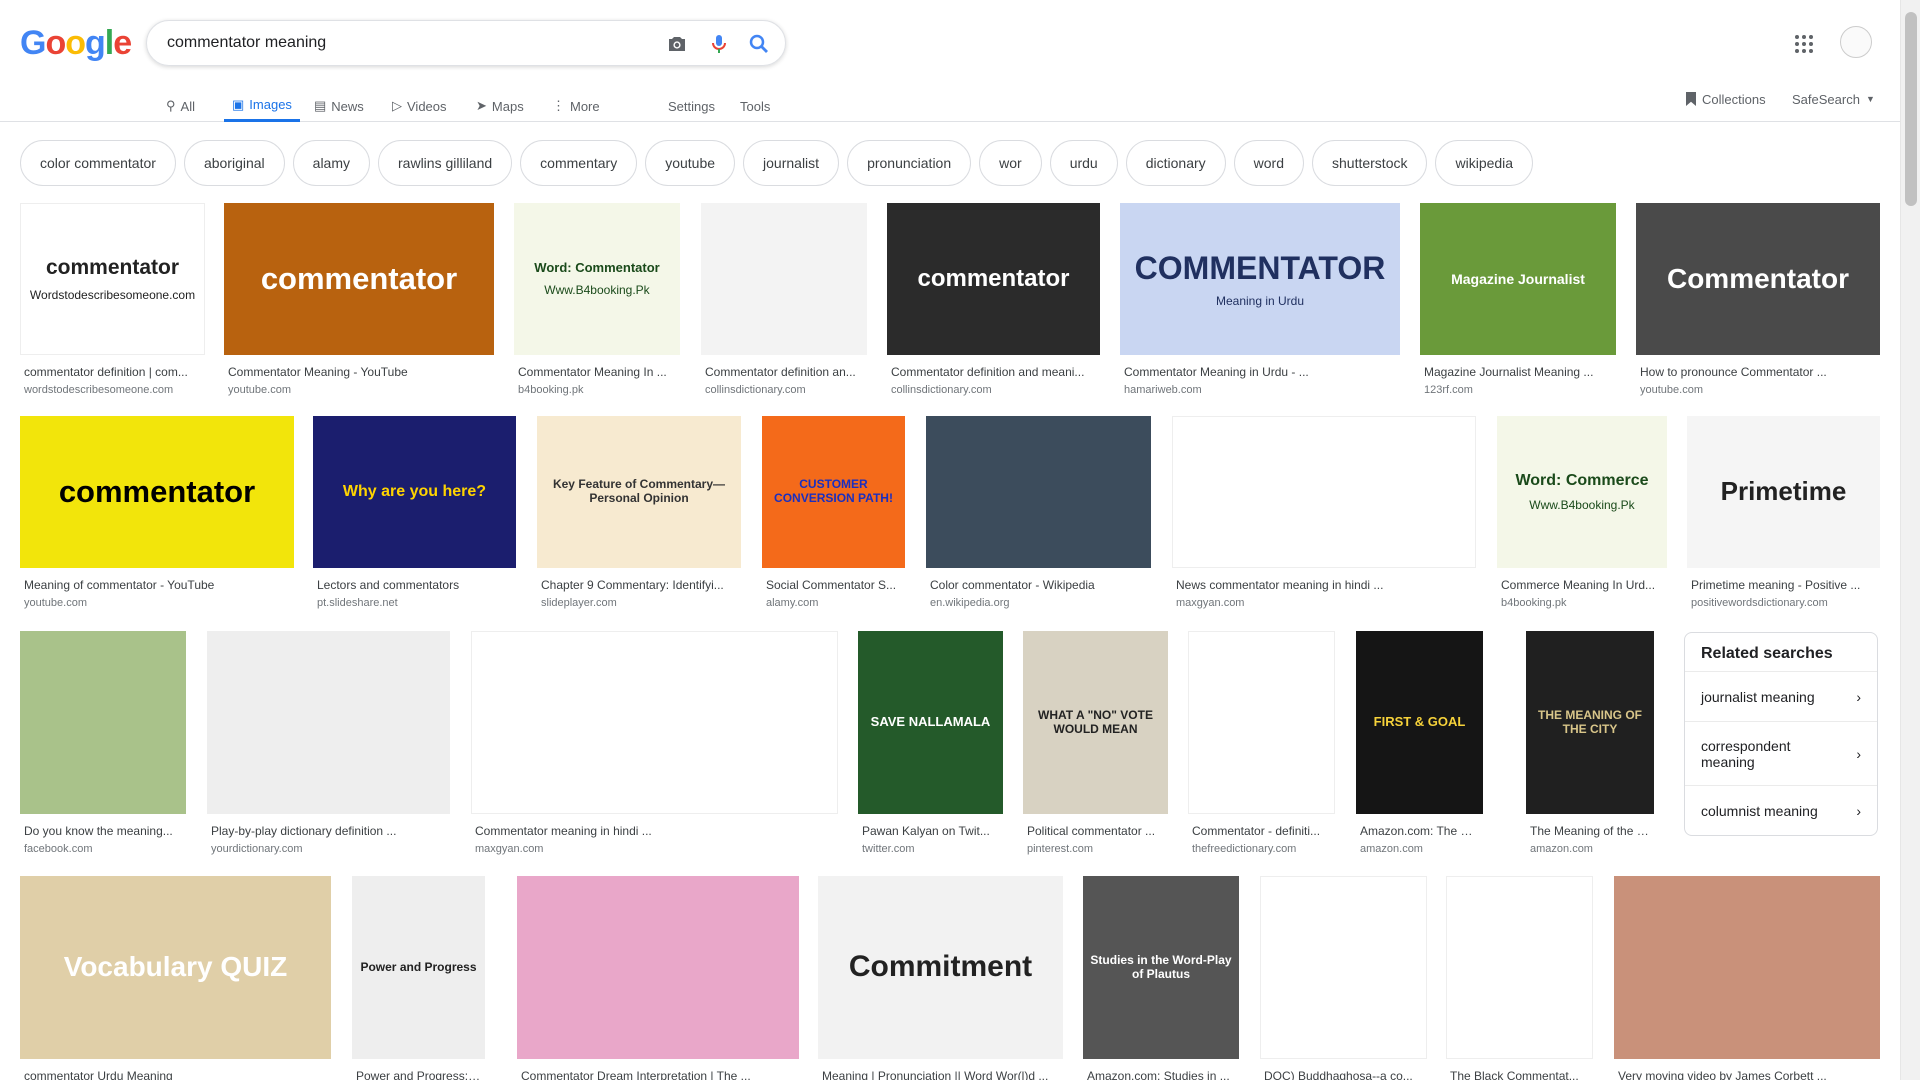 The height and width of the screenshot is (1080, 1920). I want to click on chip: dictionary, so click(1175, 163).